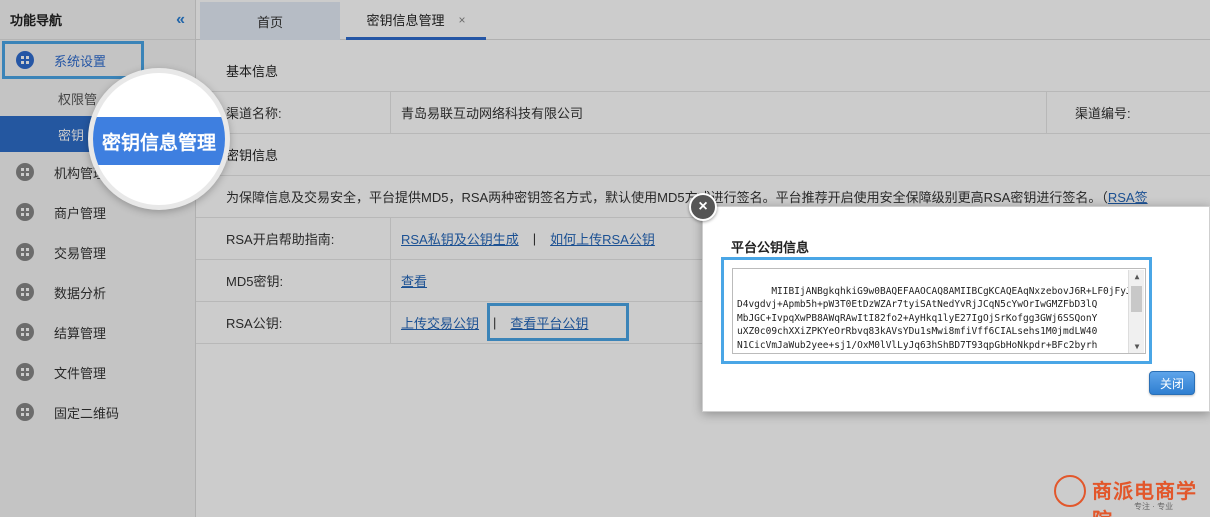 The width and height of the screenshot is (1210, 517). Describe the element at coordinates (1172, 383) in the screenshot. I see `close-button: 关闭` at that location.